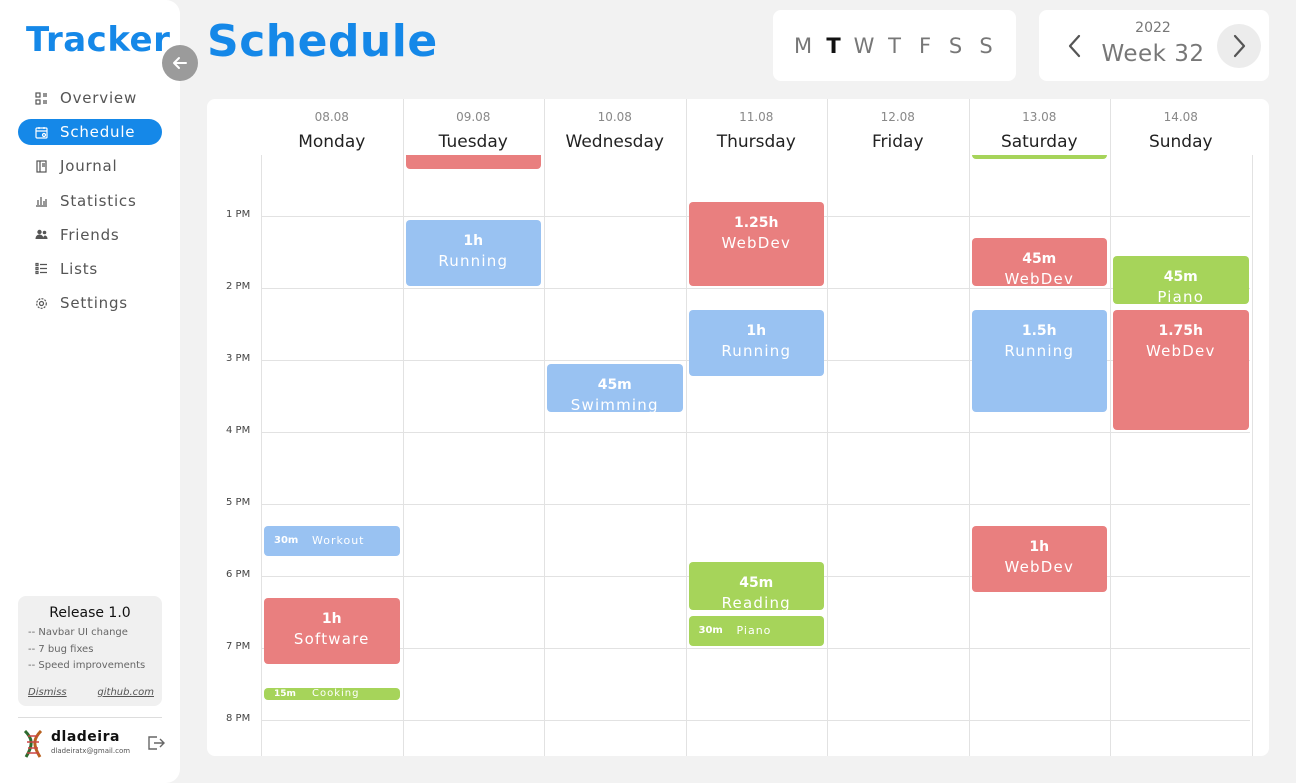  What do you see at coordinates (91, 751) in the screenshot?
I see `user-email: dladeiratx@gmail.com` at bounding box center [91, 751].